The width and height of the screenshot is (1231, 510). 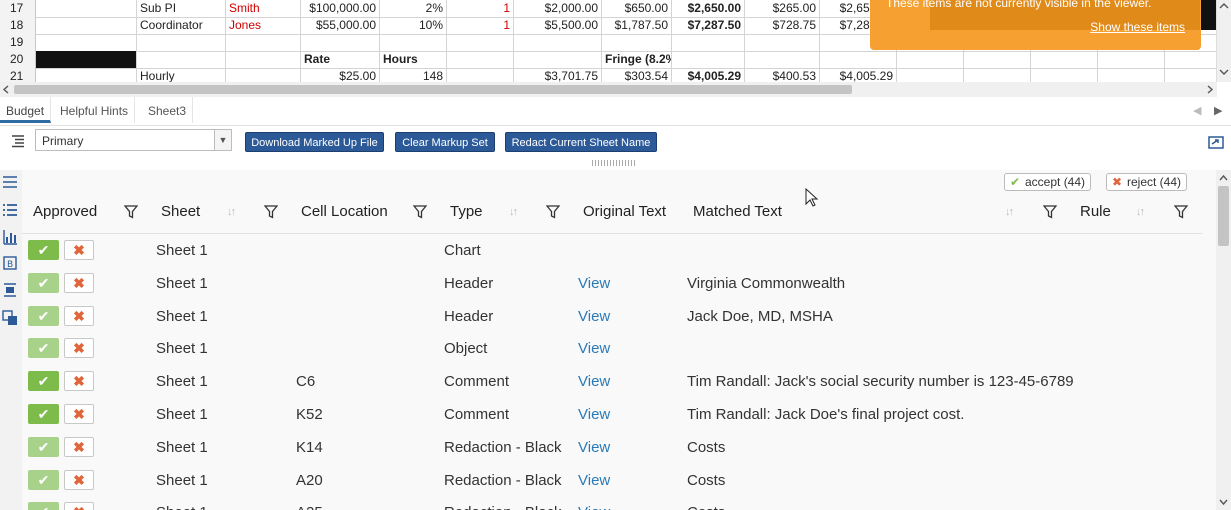 I want to click on show-items-link: Show these items, so click(x=1137, y=27).